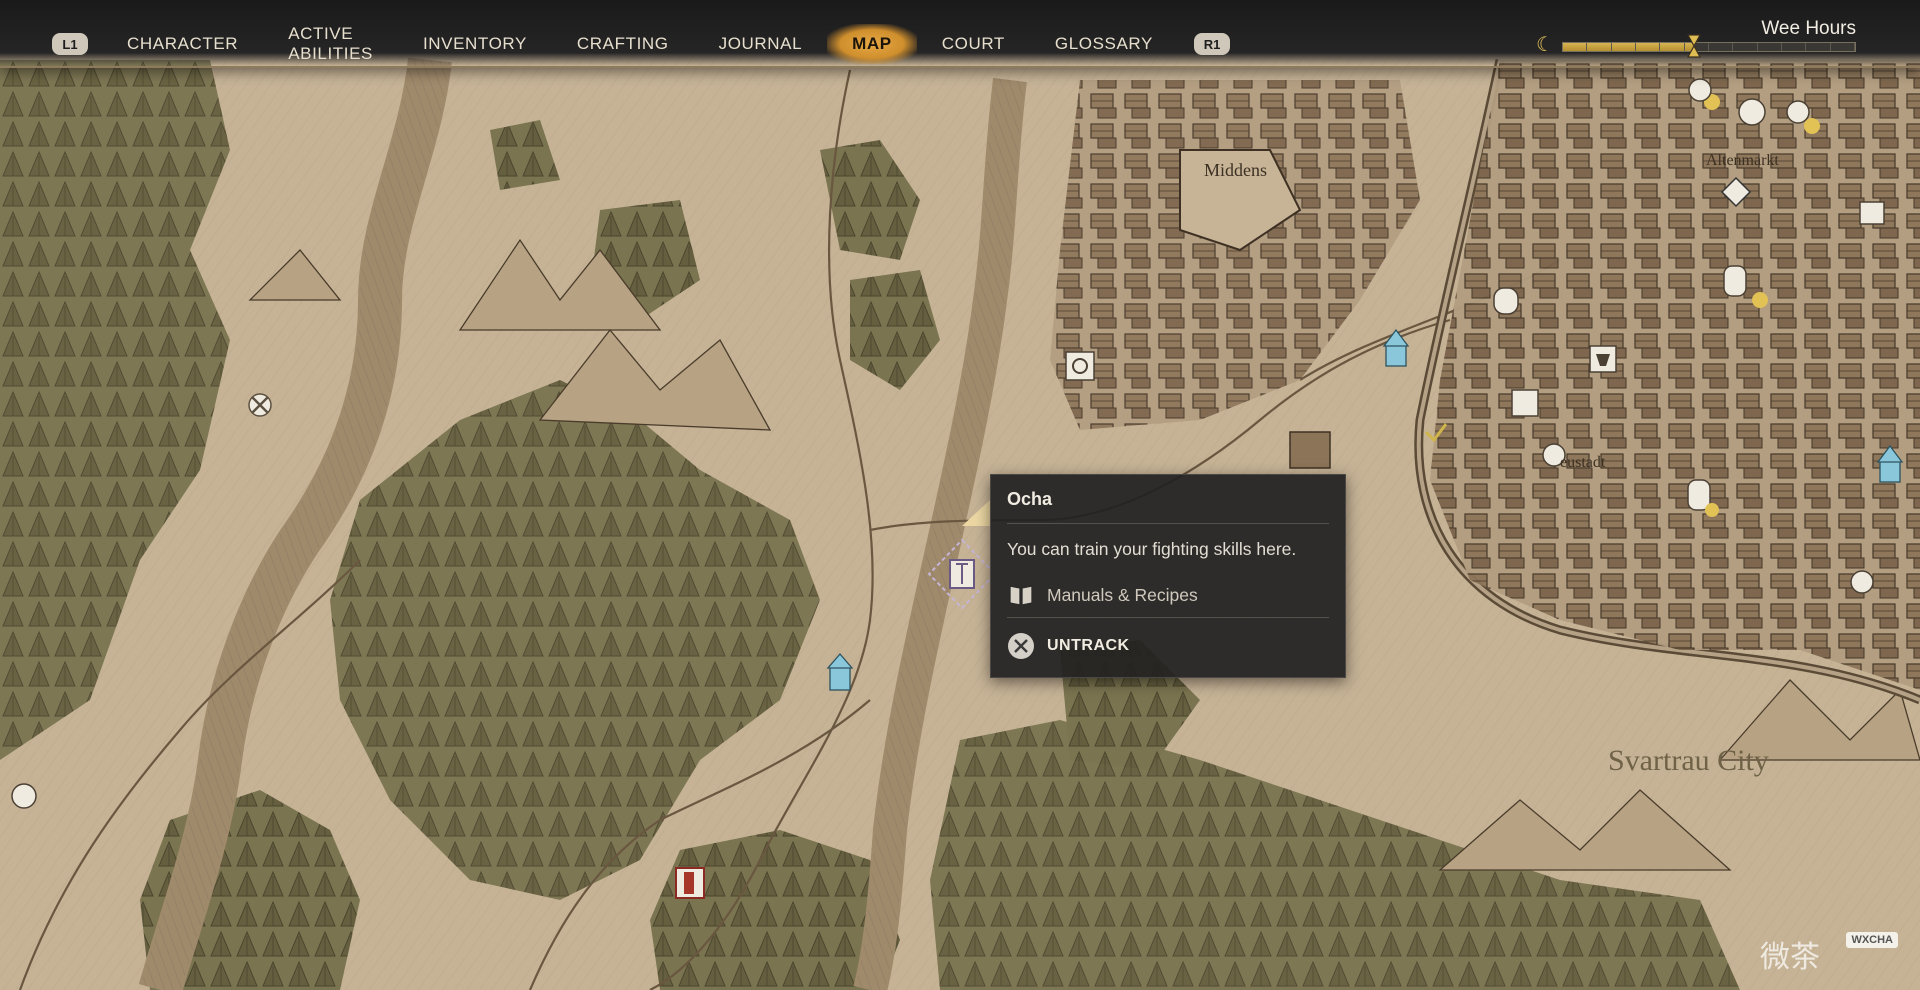  I want to click on tooltip-category-label: Manuals & Recipes, so click(1122, 594).